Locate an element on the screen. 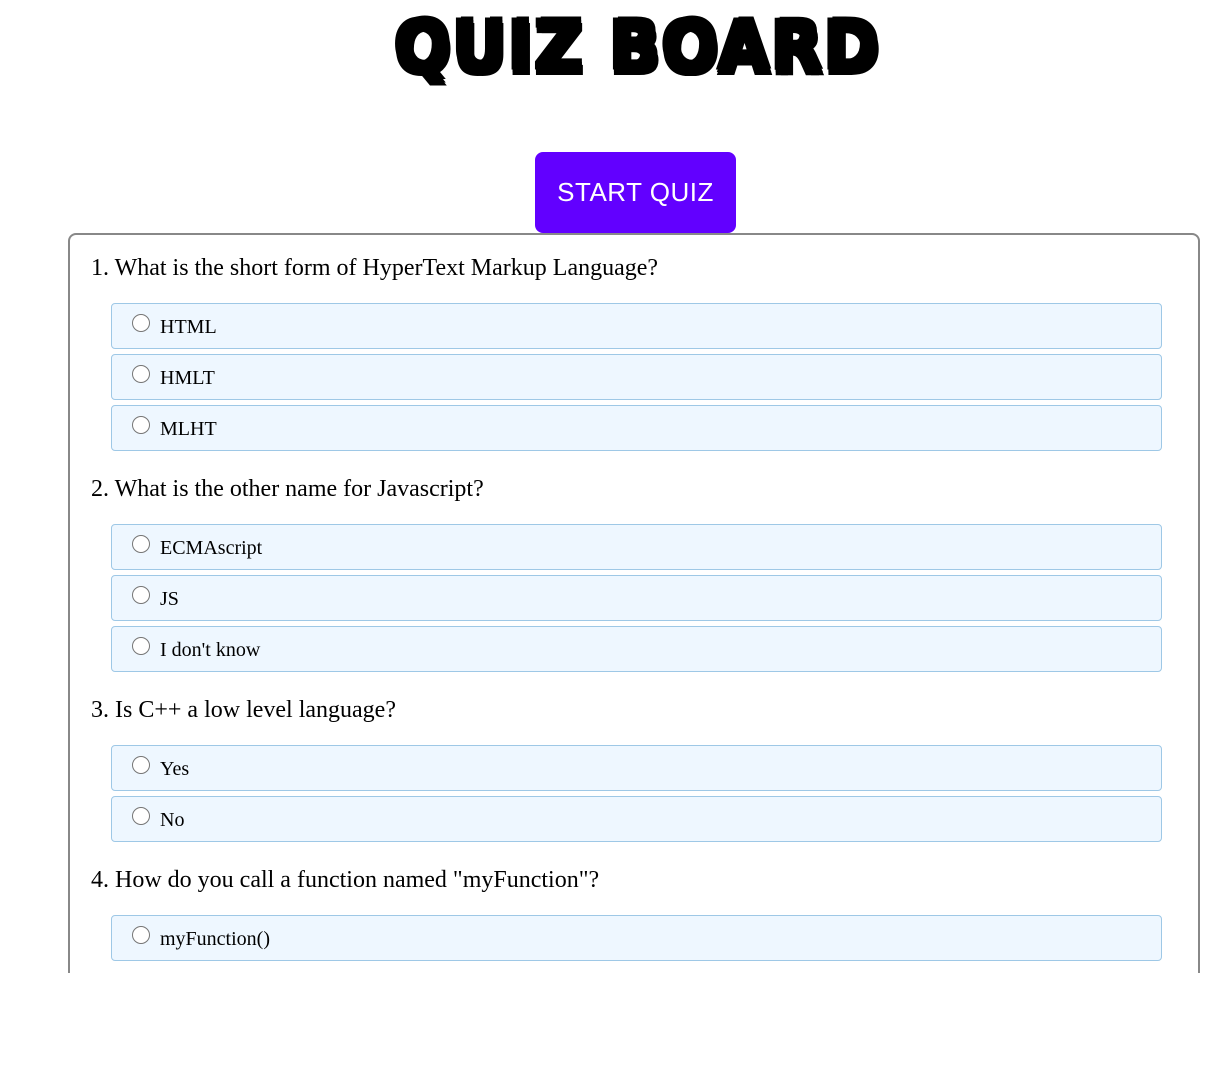  question-2-option-2: JS is located at coordinates (636, 598).